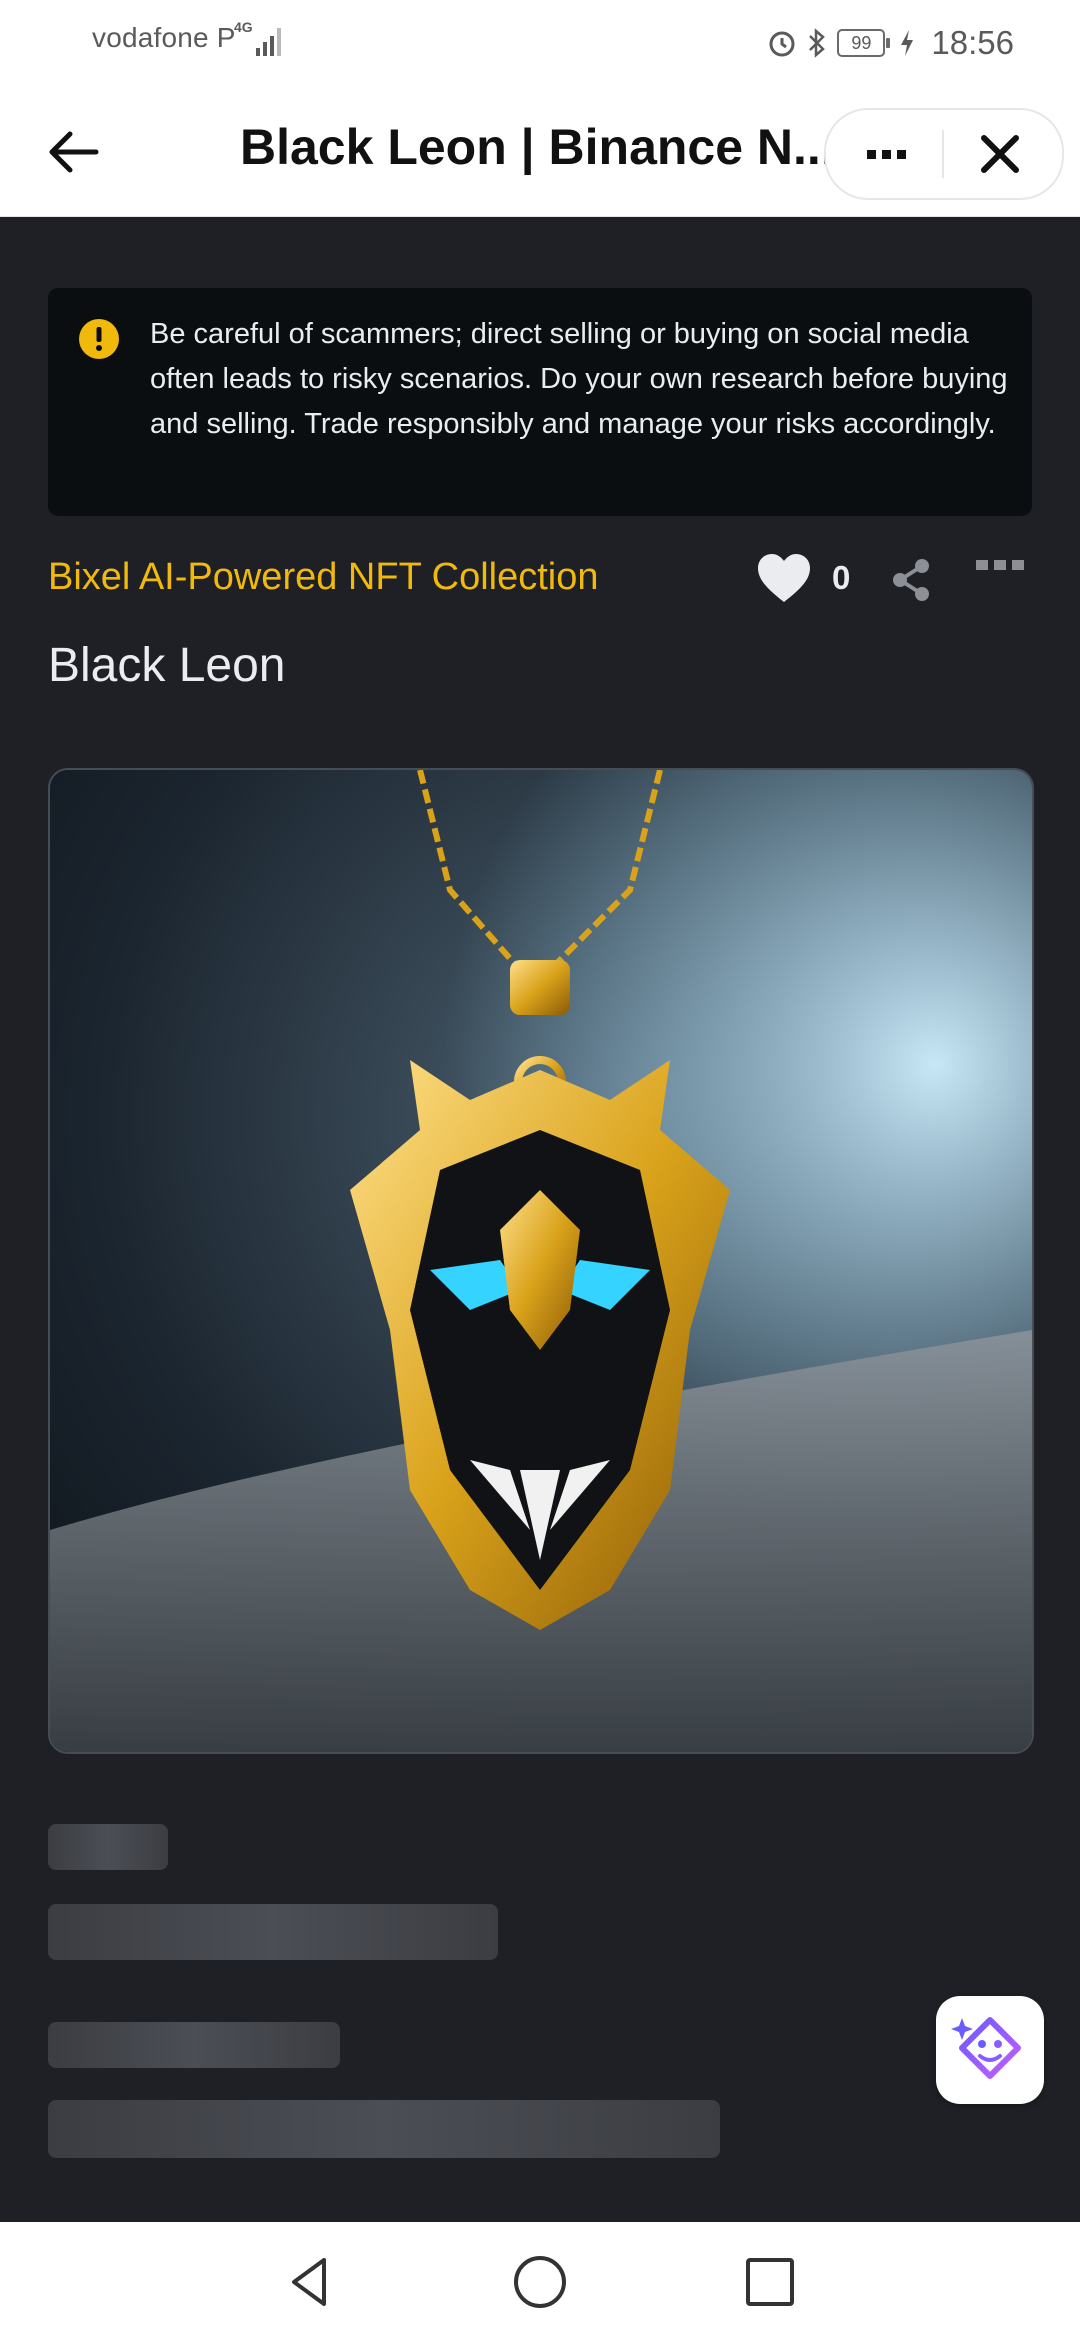 This screenshot has height=2340, width=1080. I want to click on back-arrow-icon, so click(74, 152).